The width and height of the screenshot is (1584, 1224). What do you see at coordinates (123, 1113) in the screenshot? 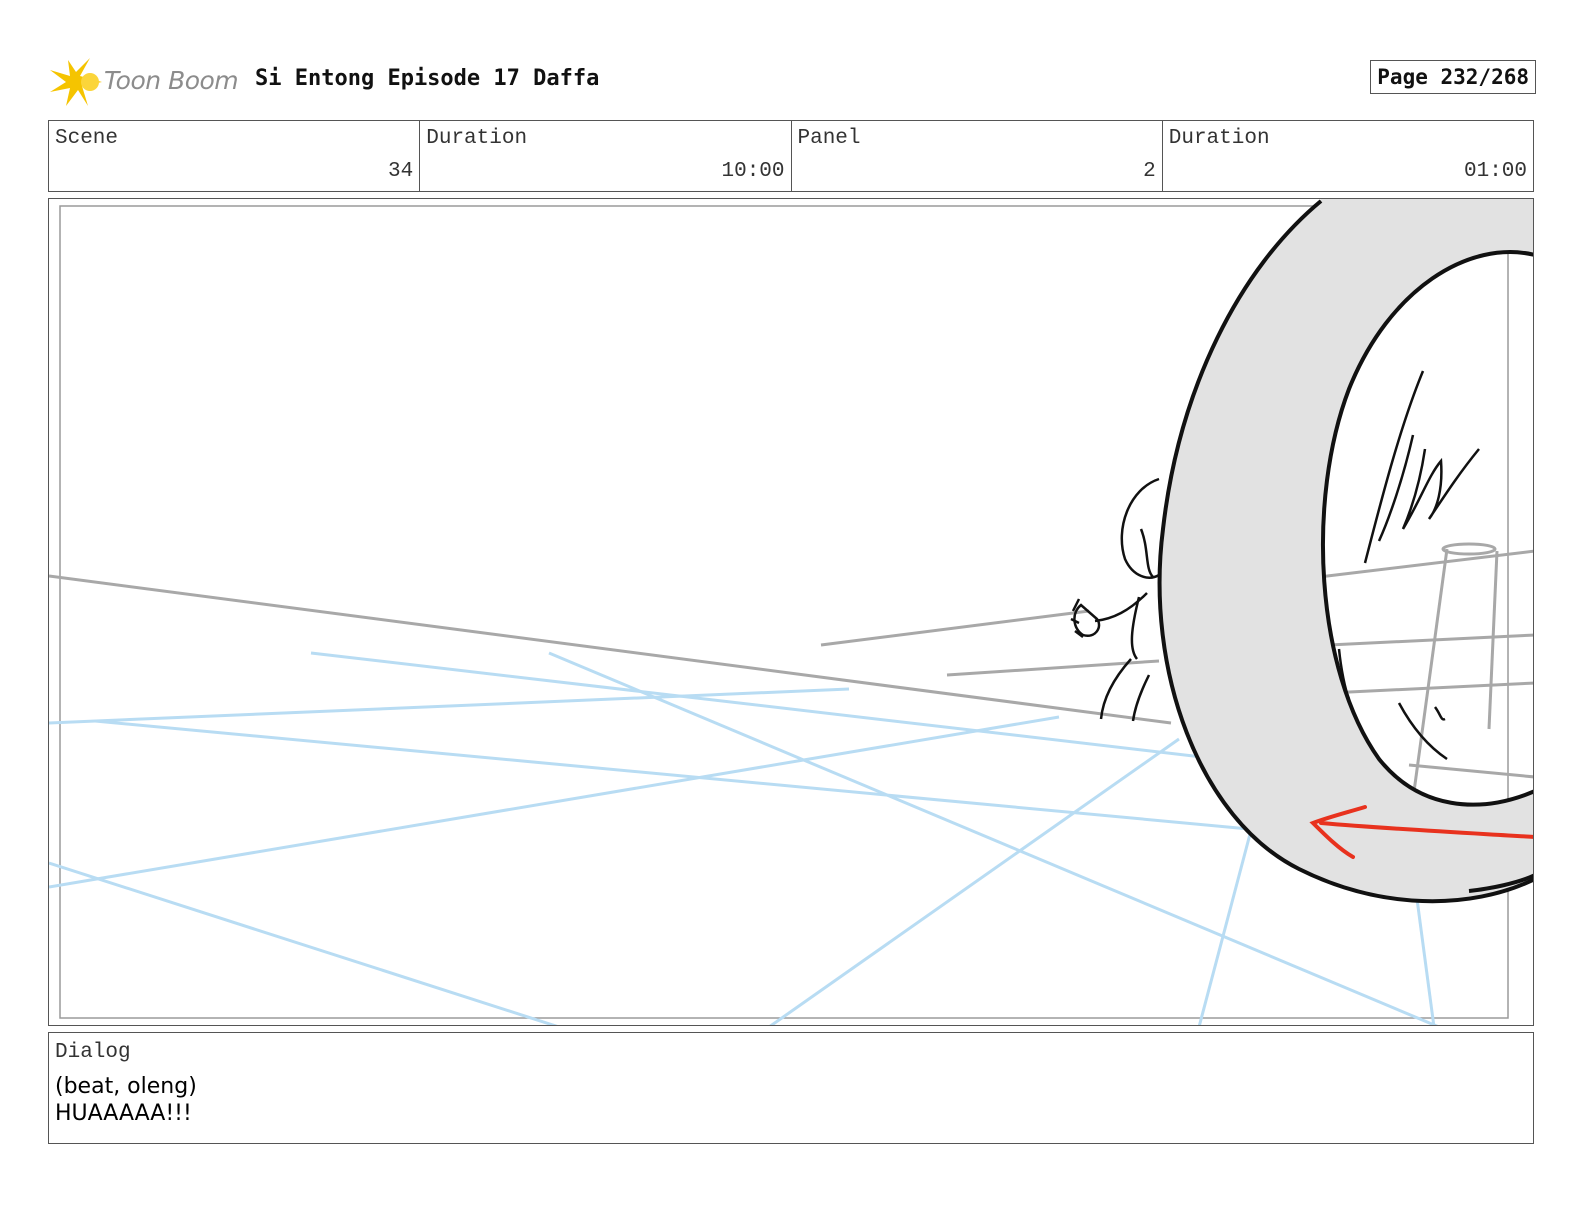
I see `dialog-line: HUAAAAA!!!` at bounding box center [123, 1113].